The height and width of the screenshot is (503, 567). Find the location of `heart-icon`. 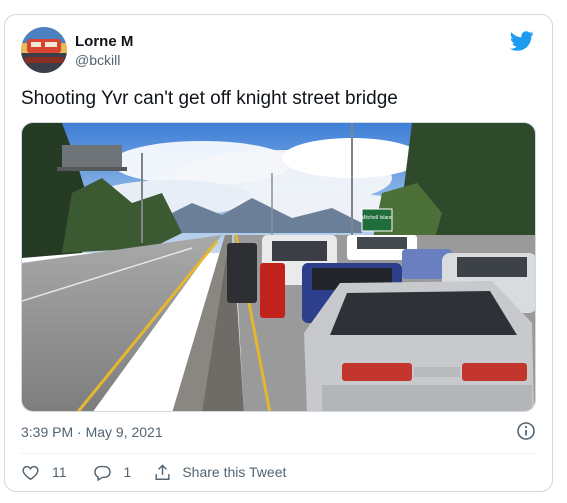

heart-icon is located at coordinates (30, 472).